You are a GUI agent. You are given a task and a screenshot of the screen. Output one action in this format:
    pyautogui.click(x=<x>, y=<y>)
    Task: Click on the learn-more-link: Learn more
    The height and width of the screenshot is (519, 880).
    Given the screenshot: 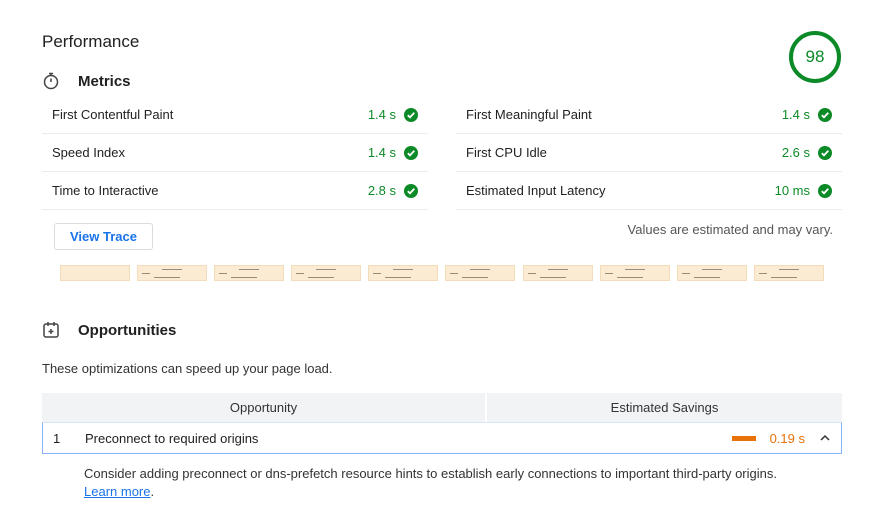 What is the action you would take?
    pyautogui.click(x=117, y=491)
    